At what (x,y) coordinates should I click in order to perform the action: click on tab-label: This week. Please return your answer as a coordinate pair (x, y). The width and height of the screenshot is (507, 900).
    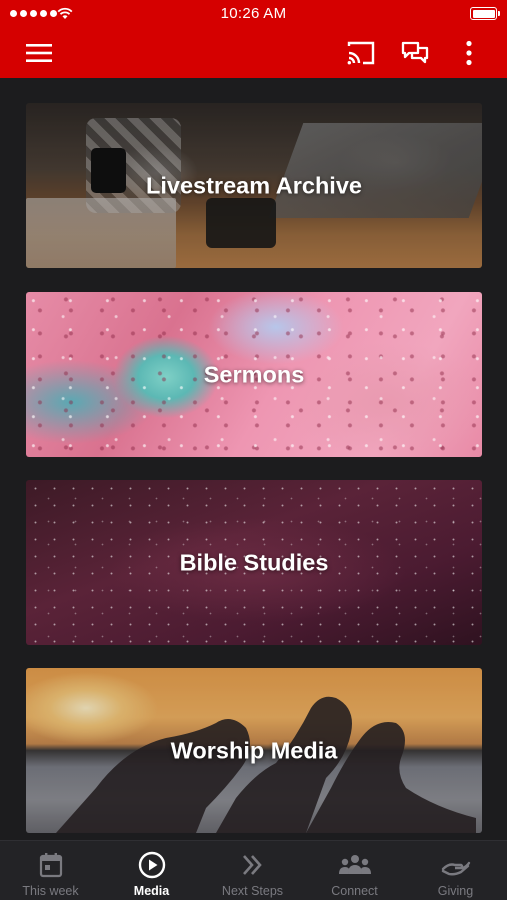
    Looking at the image, I should click on (50, 891).